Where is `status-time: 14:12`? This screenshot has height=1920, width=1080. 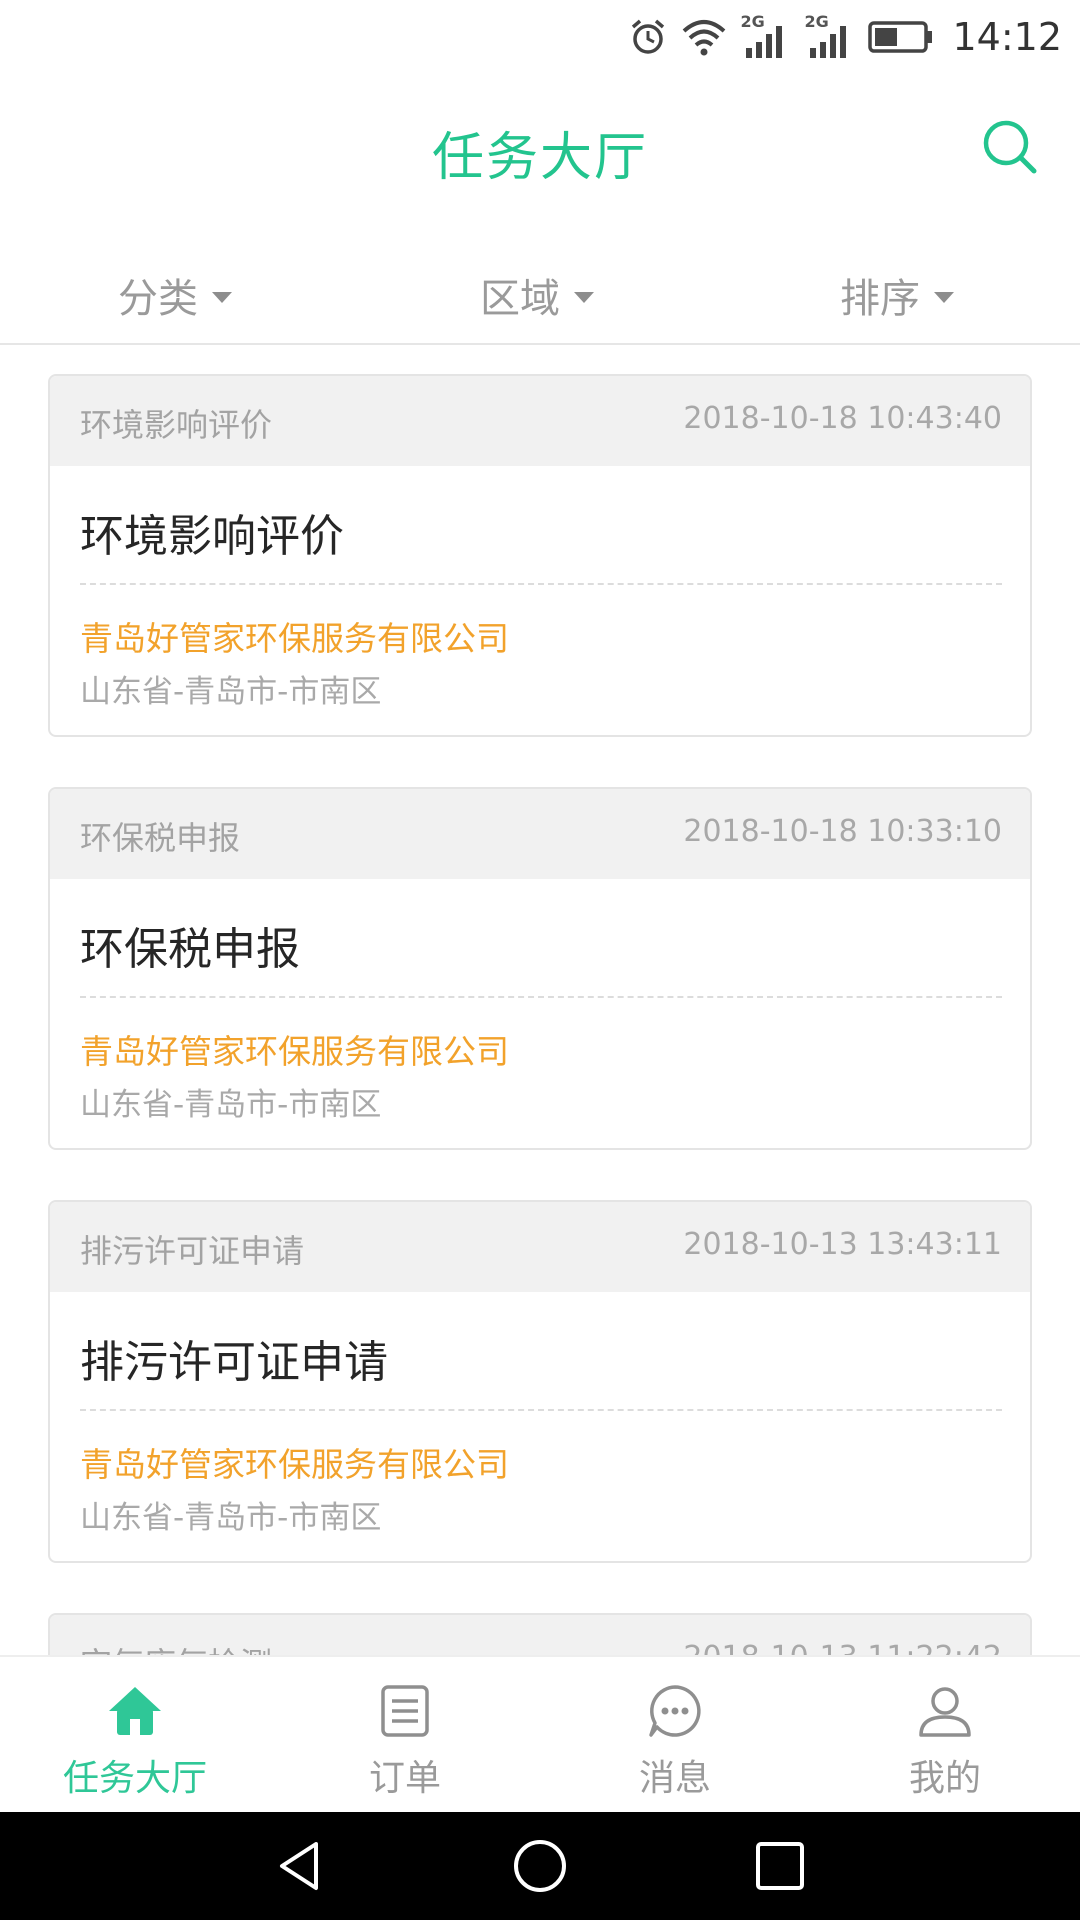 status-time: 14:12 is located at coordinates (1007, 37).